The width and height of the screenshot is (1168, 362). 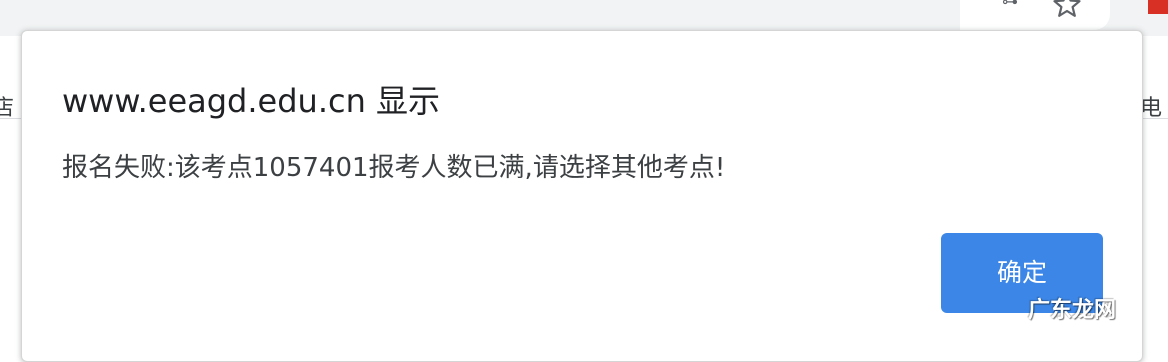 I want to click on star-icon, so click(x=1067, y=9).